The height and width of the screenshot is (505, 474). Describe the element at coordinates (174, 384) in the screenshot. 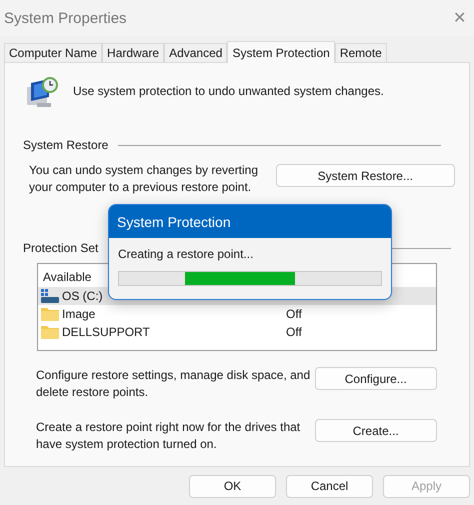

I see `configure-description: Configure restore settings, manage disk space, and delete restore points.` at that location.